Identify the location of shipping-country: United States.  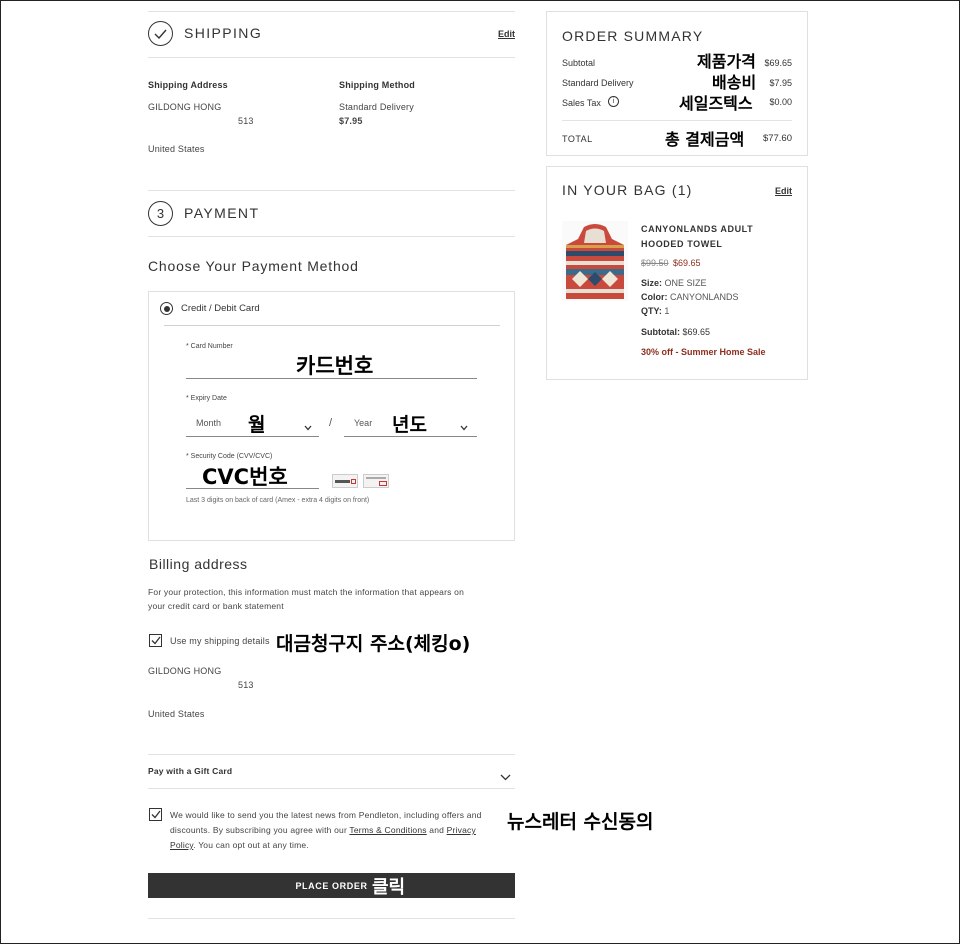
(176, 149).